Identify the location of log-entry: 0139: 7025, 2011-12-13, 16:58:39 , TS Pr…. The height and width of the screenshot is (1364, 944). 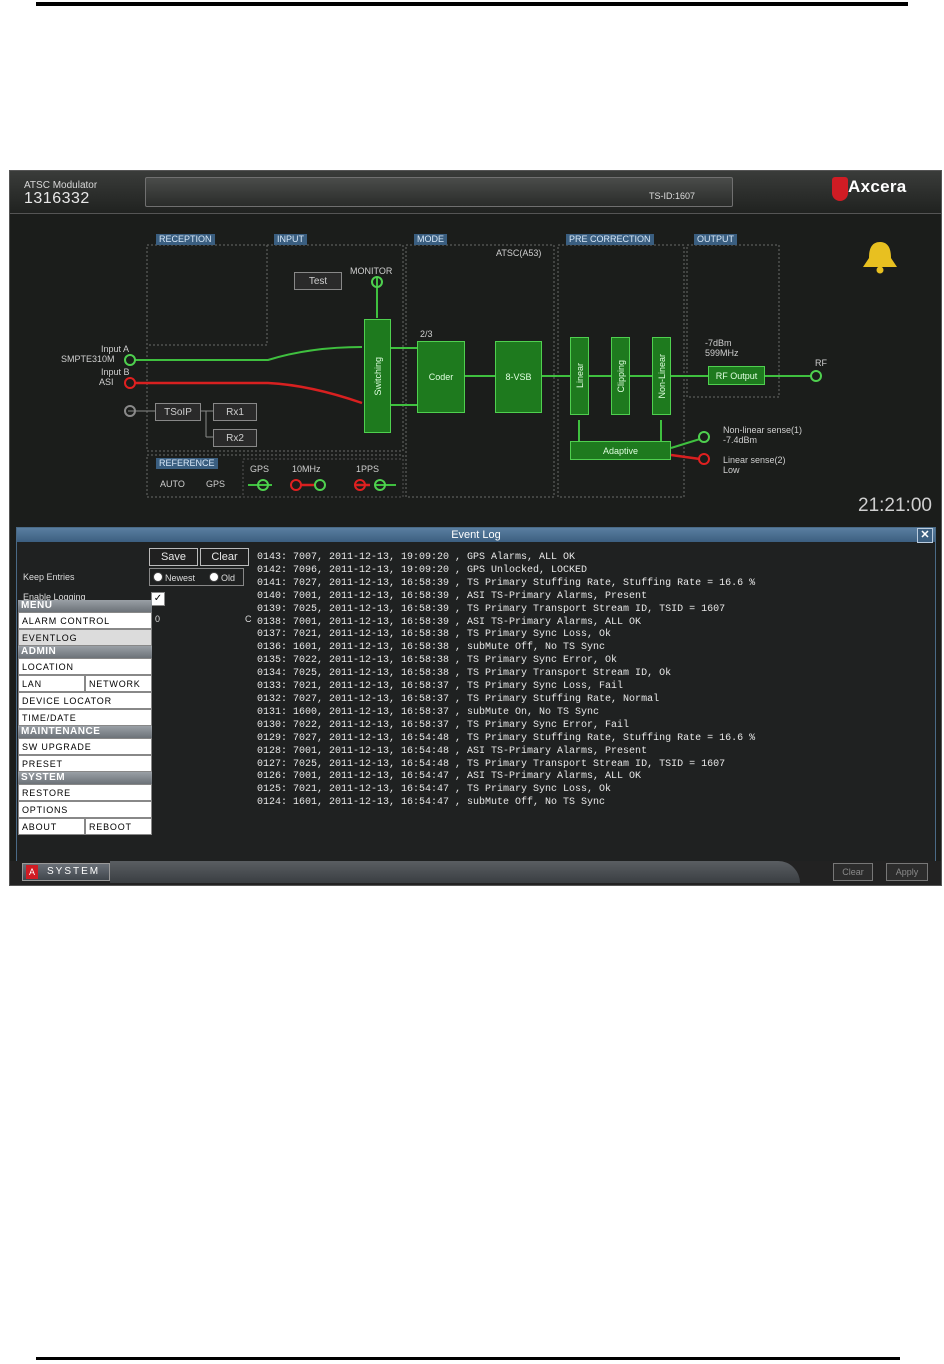
(491, 609).